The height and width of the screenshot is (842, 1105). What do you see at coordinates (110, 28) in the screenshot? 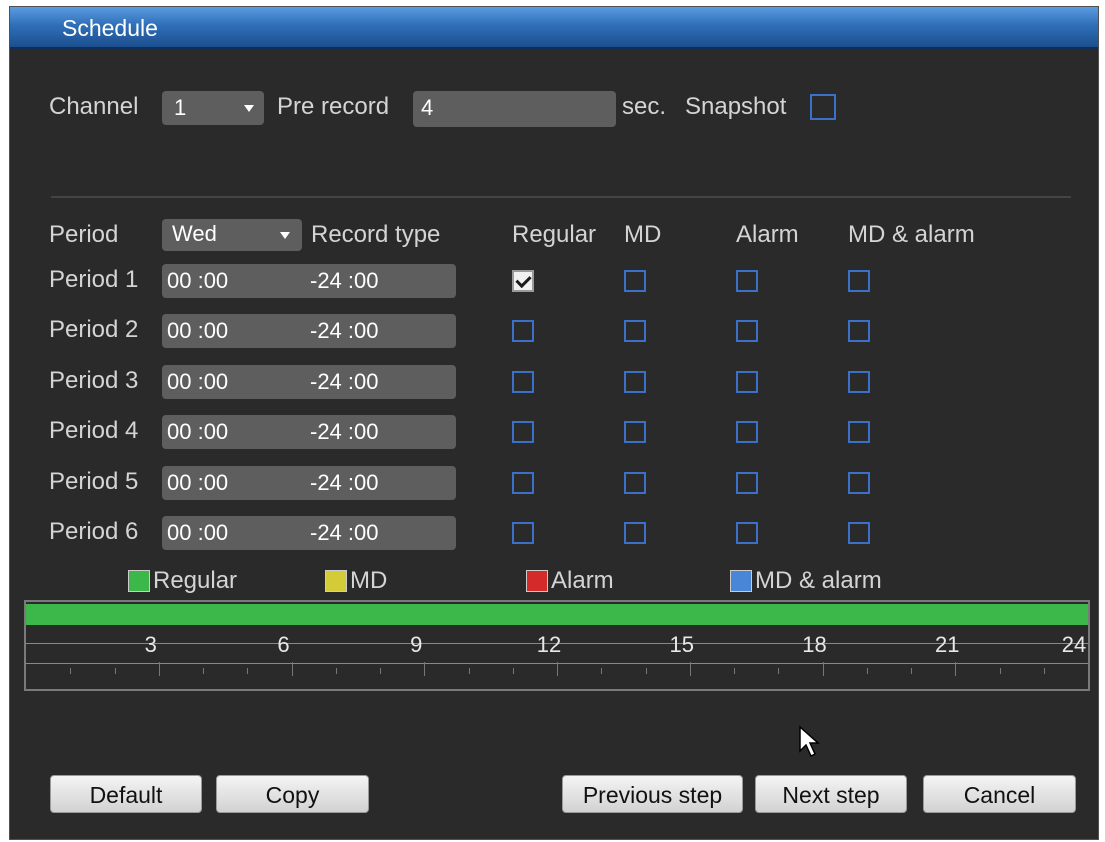
I see `window-title: Schedule` at bounding box center [110, 28].